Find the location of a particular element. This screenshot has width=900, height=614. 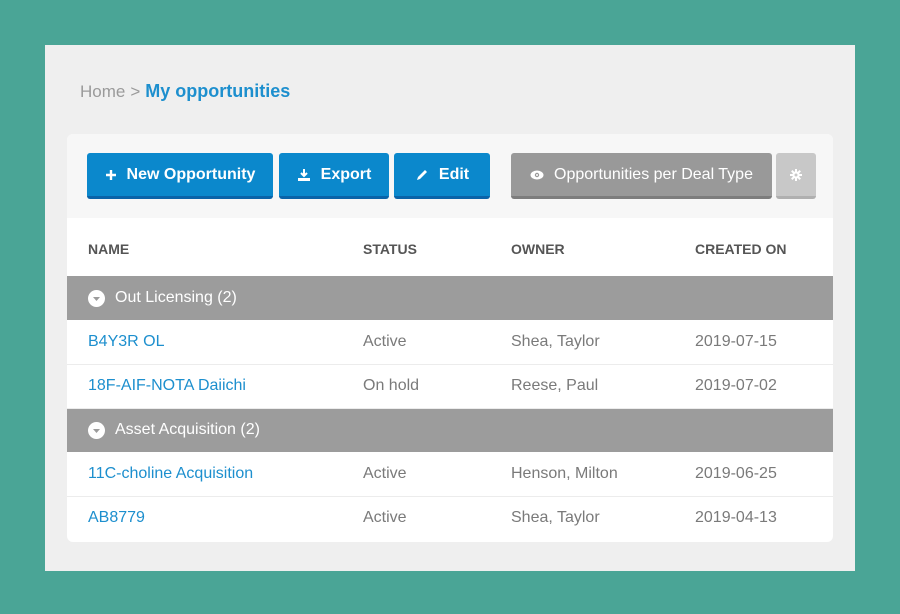

eye-icon is located at coordinates (537, 175).